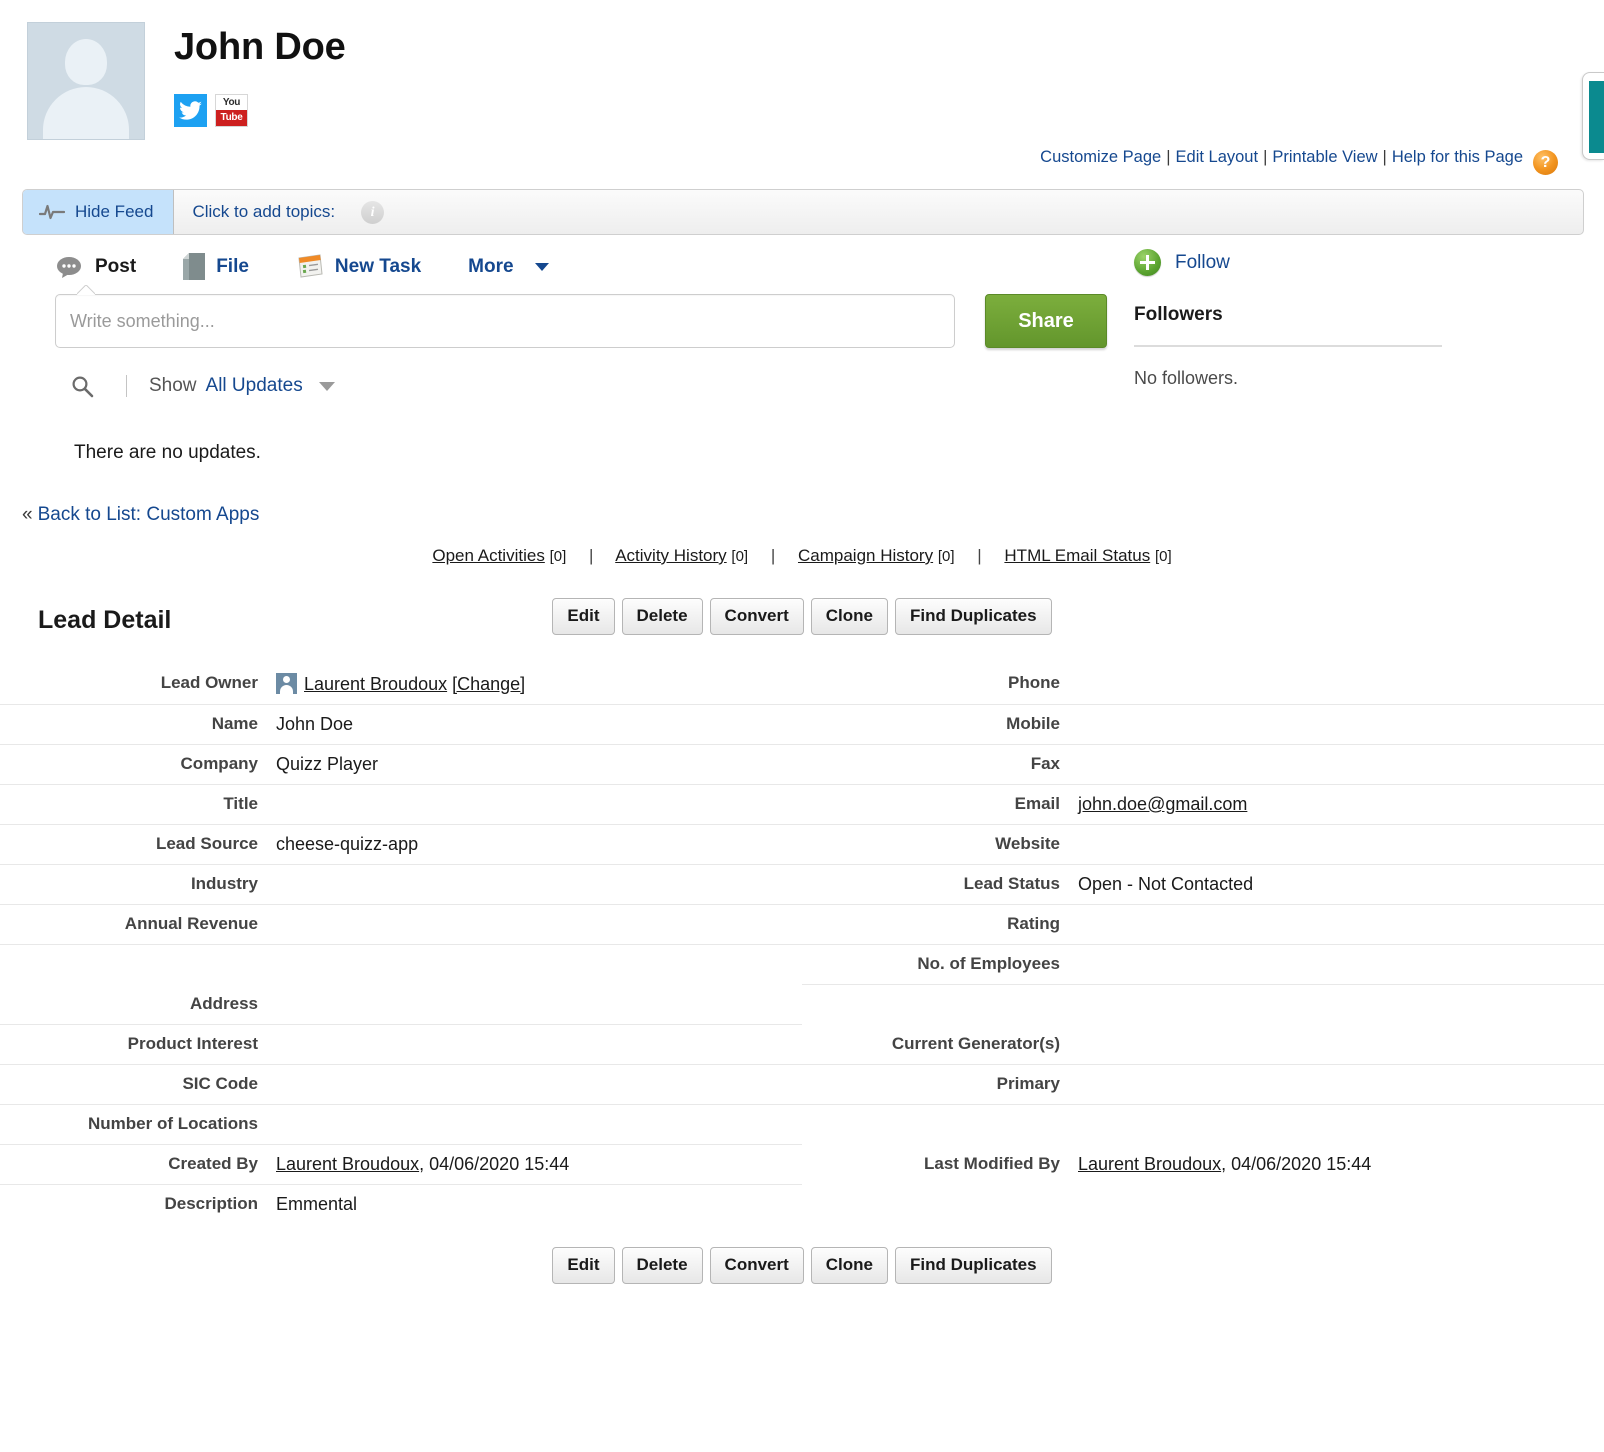  I want to click on field-label-product-interest: Product Interest, so click(192, 1043).